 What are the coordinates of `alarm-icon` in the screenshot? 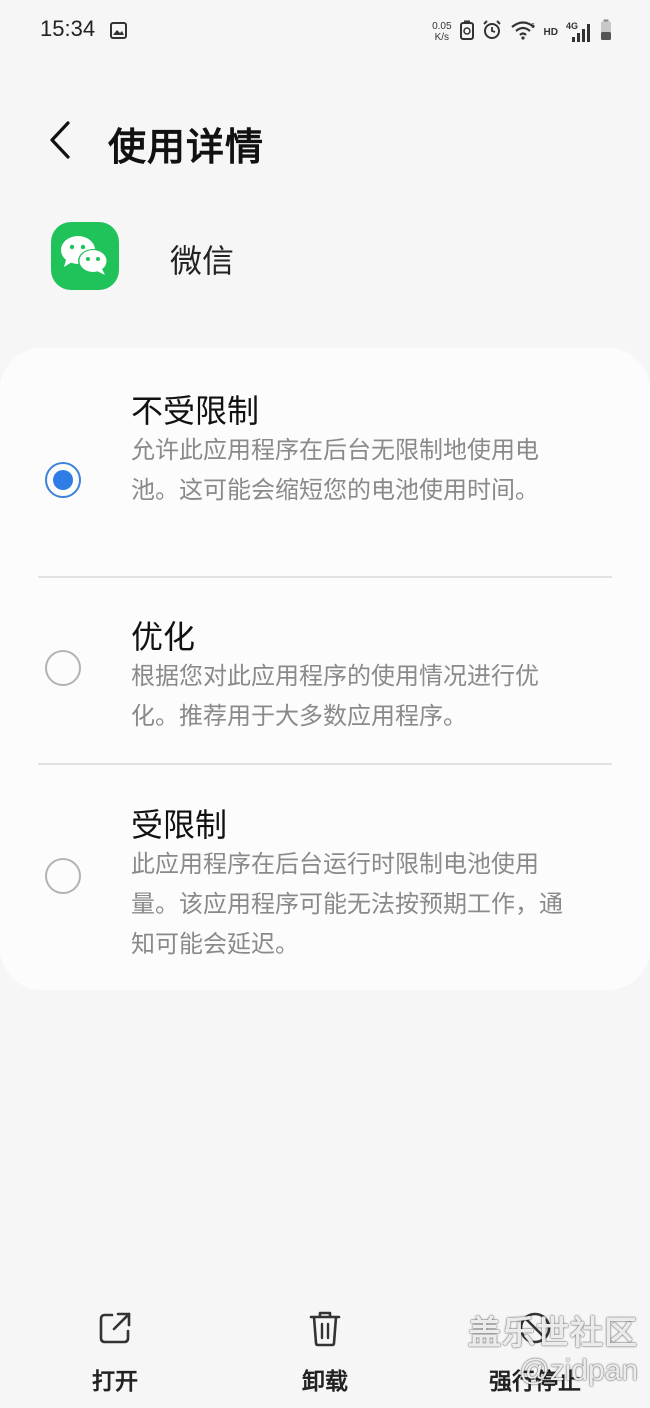 It's located at (492, 32).